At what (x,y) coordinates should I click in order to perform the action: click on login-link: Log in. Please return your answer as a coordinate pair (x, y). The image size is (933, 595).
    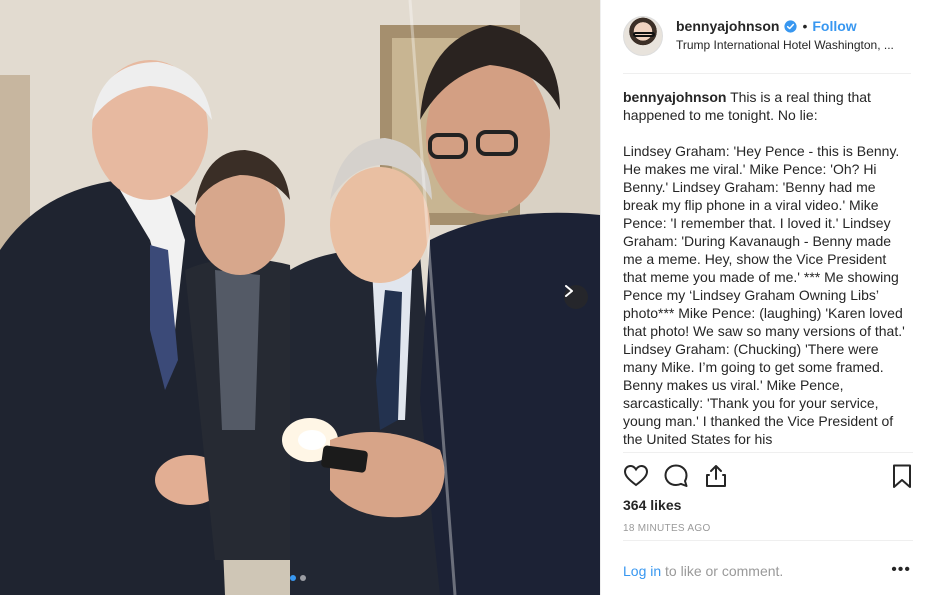
    Looking at the image, I should click on (642, 571).